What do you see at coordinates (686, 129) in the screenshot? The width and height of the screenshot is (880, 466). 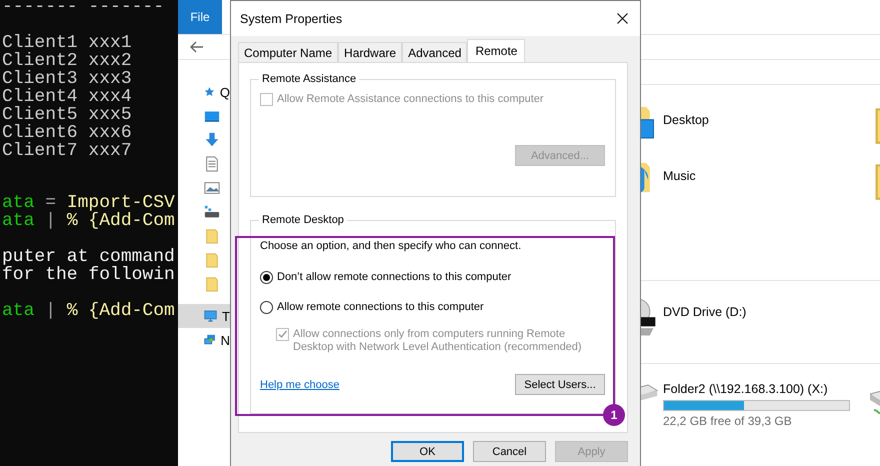 I see `folder-name: Desktop` at bounding box center [686, 129].